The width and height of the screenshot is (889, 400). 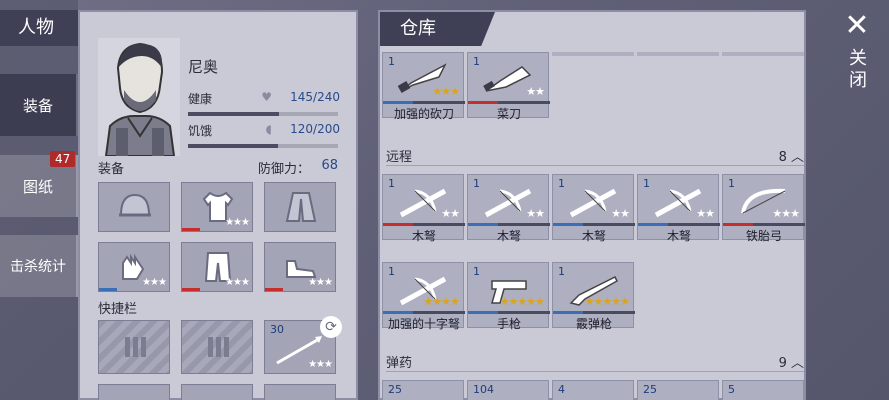 What do you see at coordinates (593, 296) in the screenshot?
I see `warehouse-item: 1 ★★★★★ 霰弹枪` at bounding box center [593, 296].